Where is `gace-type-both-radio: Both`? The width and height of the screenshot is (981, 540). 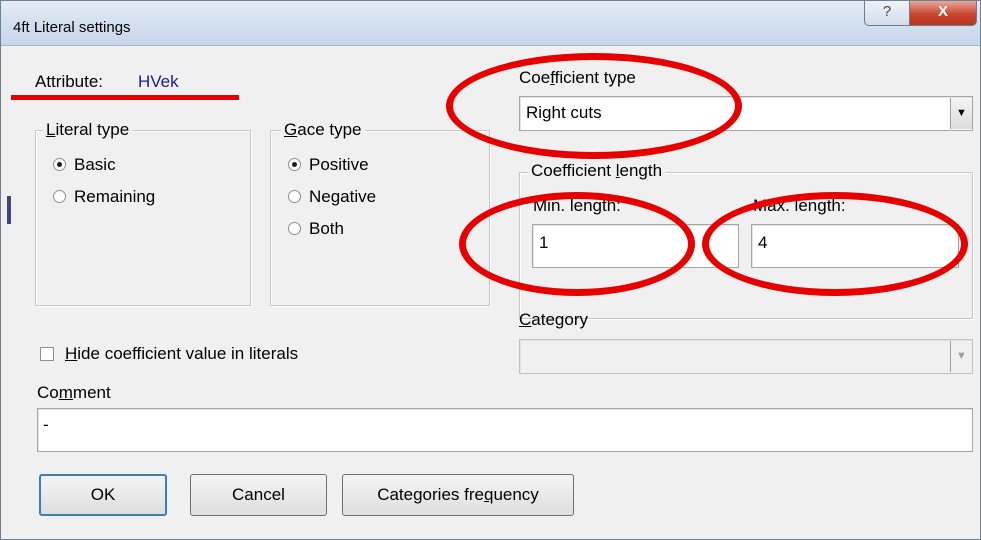
gace-type-both-radio: Both is located at coordinates (316, 229).